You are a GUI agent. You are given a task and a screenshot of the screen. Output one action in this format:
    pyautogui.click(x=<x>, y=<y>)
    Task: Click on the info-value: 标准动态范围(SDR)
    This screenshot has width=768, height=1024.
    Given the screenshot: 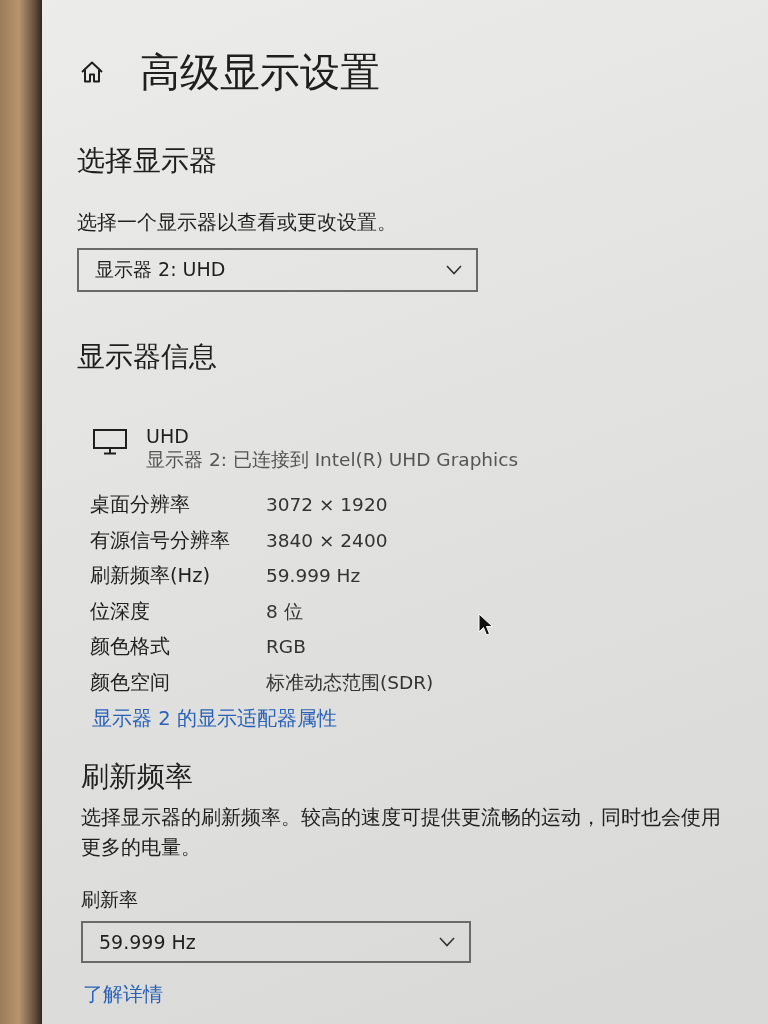 What is the action you would take?
    pyautogui.click(x=350, y=682)
    